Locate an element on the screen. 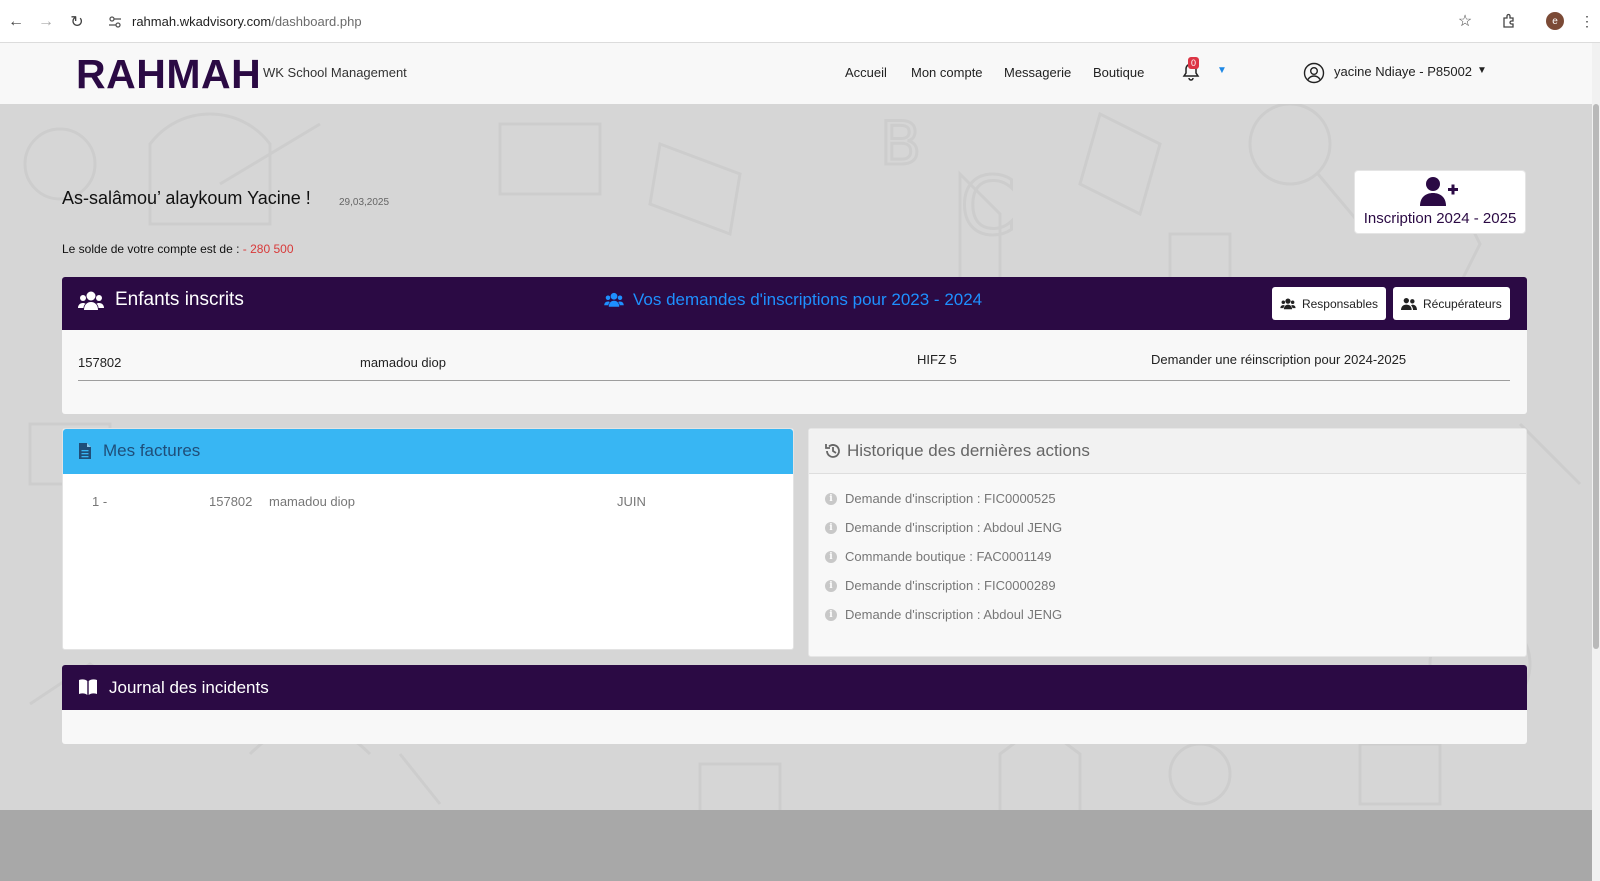 The image size is (1600, 881). profile-initial: e is located at coordinates (1555, 21).